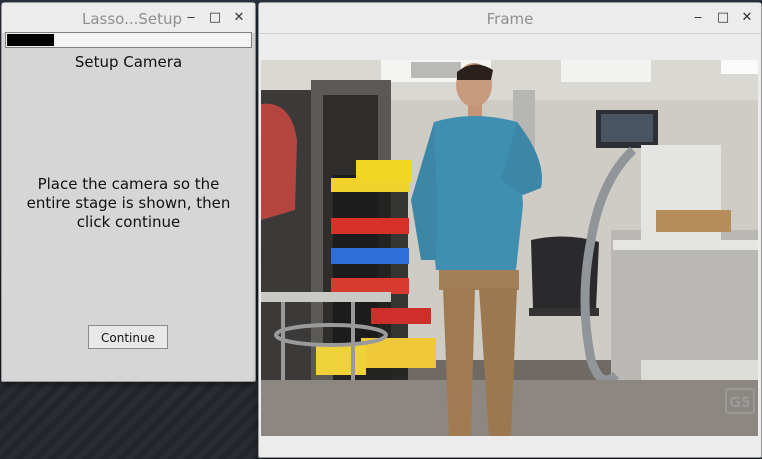 The height and width of the screenshot is (459, 762). I want to click on setup-window-title: Lasso...Setup, so click(132, 19).